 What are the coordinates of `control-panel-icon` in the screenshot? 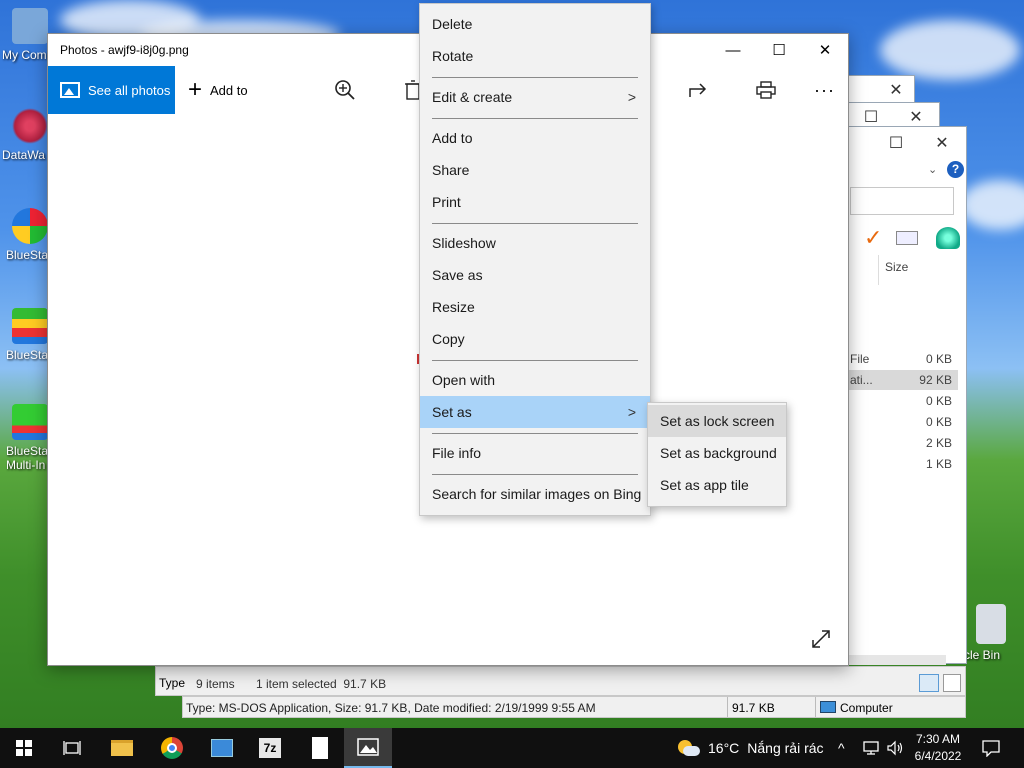 It's located at (222, 748).